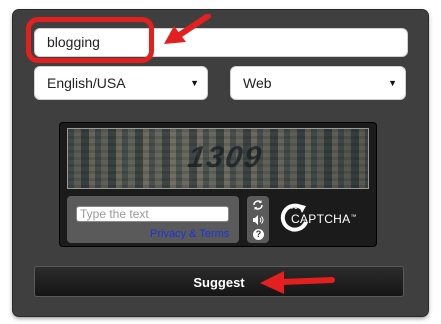 Image resolution: width=441 pixels, height=324 pixels. What do you see at coordinates (219, 281) in the screenshot?
I see `suggest-button: Suggest` at bounding box center [219, 281].